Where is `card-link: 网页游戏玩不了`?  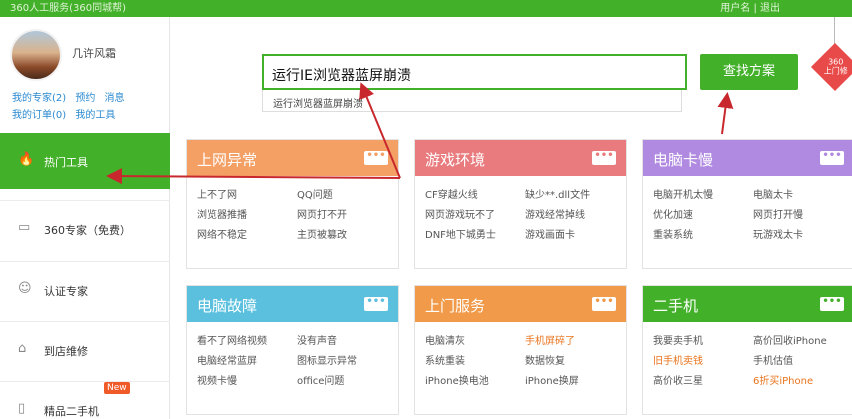 card-link: 网页游戏玩不了 is located at coordinates (475, 216).